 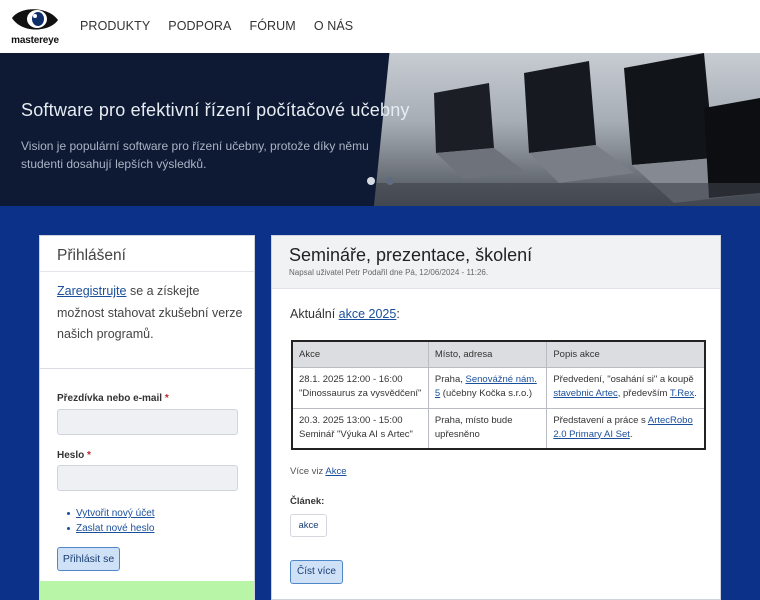 What do you see at coordinates (314, 314) in the screenshot?
I see `aktual-prefix: Aktuální` at bounding box center [314, 314].